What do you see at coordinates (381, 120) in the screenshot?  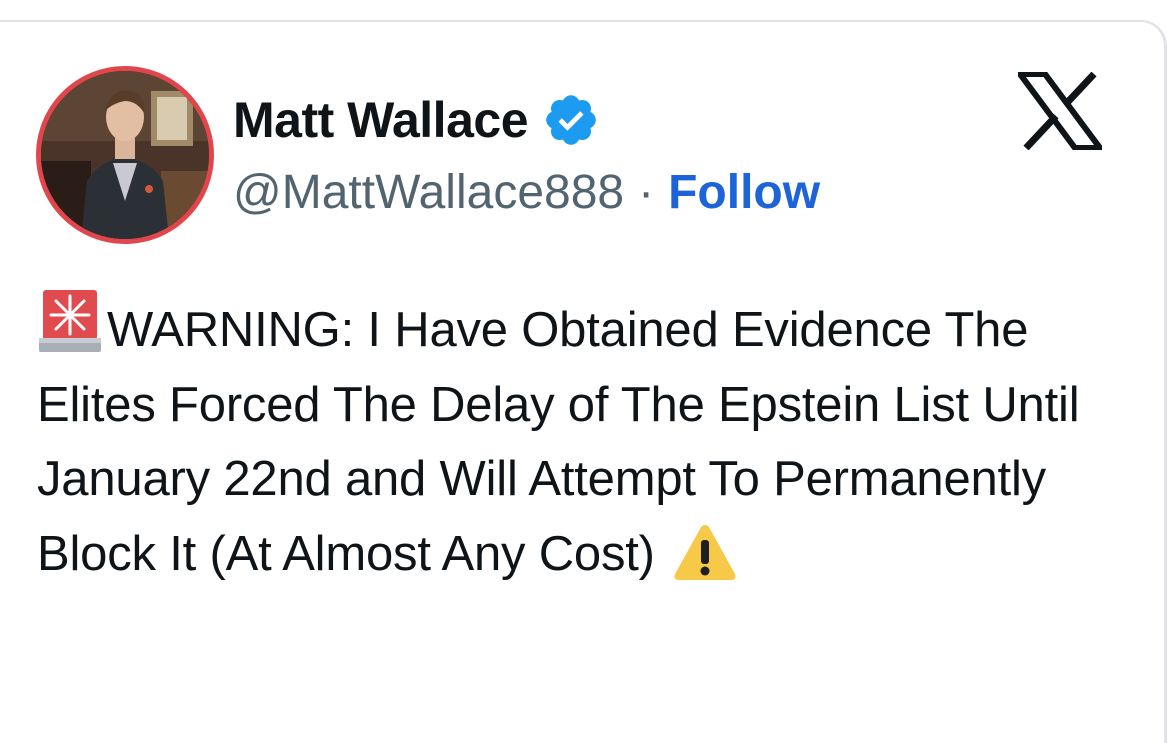 I see `author-name: Matt Wallace` at bounding box center [381, 120].